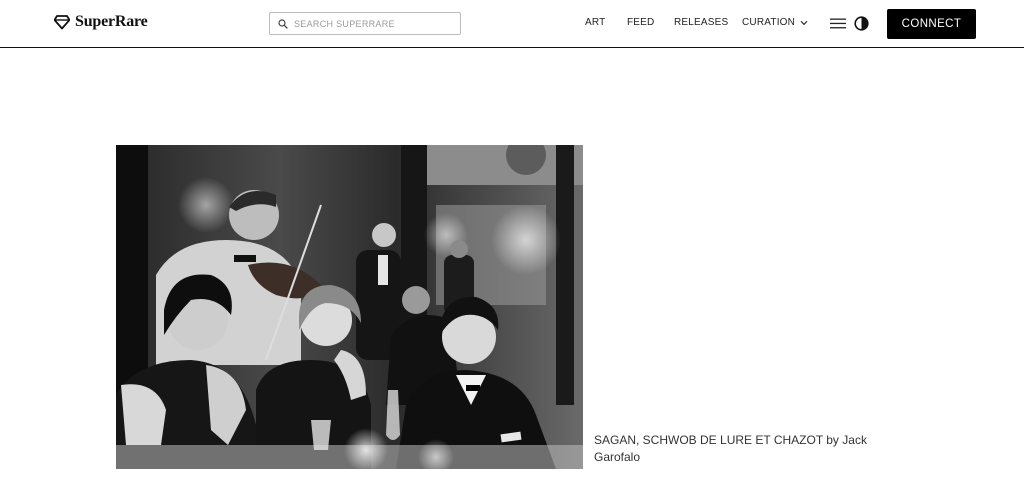 The height and width of the screenshot is (477, 1024). I want to click on search-input, so click(374, 23).